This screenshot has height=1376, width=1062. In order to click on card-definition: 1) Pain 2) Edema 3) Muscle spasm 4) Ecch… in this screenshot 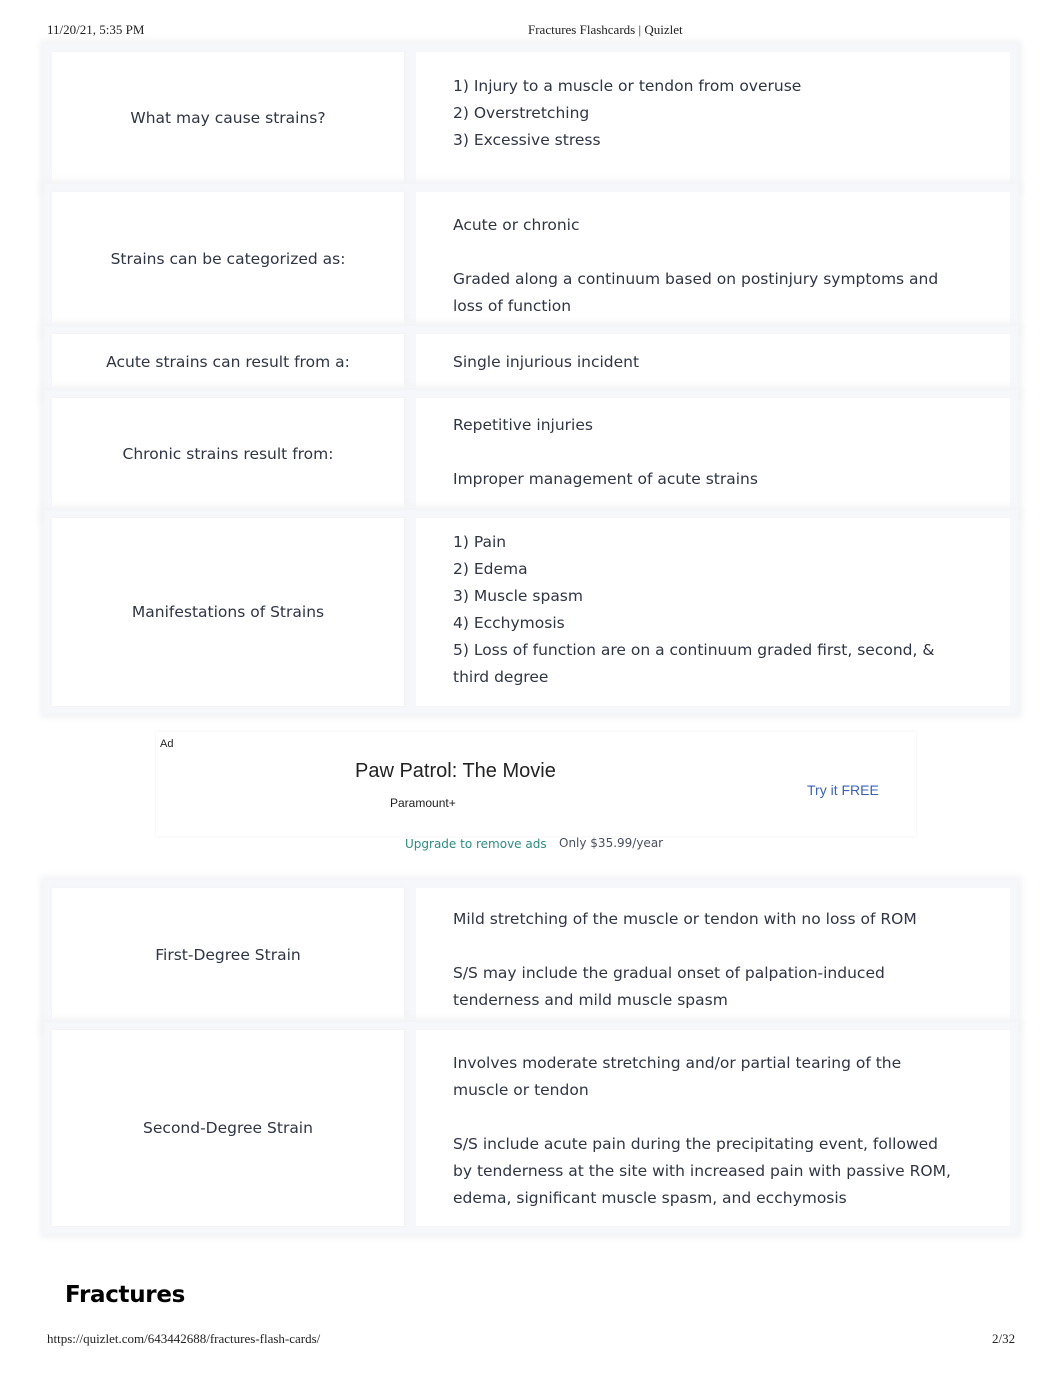, I will do `click(713, 612)`.